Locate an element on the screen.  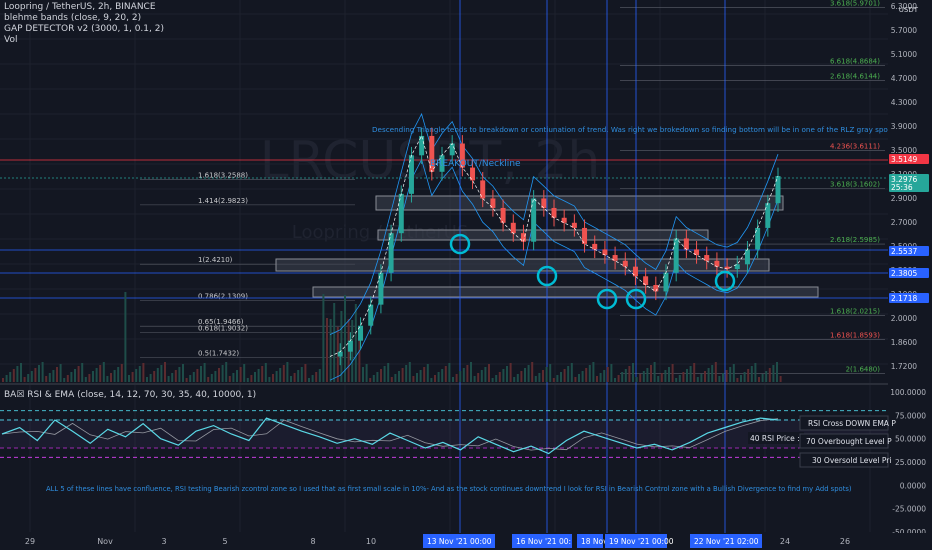
fib-label: 3.618(5.9701) is located at coordinates (855, 3).